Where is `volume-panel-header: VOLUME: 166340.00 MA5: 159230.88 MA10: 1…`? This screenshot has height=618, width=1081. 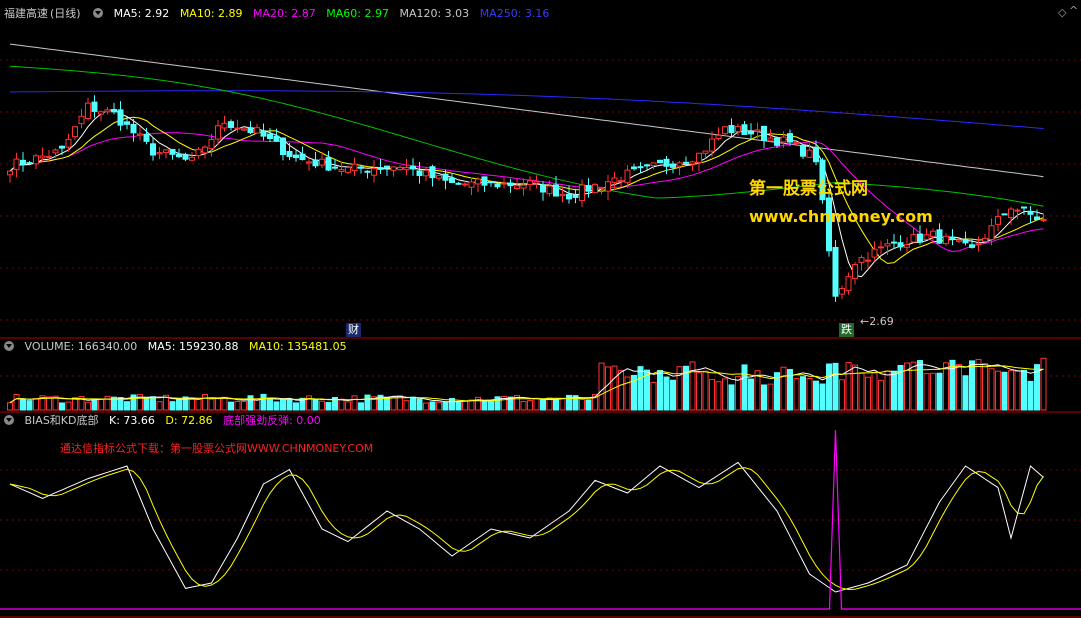 volume-panel-header: VOLUME: 166340.00 MA5: 159230.88 MA10: 1… is located at coordinates (179, 347).